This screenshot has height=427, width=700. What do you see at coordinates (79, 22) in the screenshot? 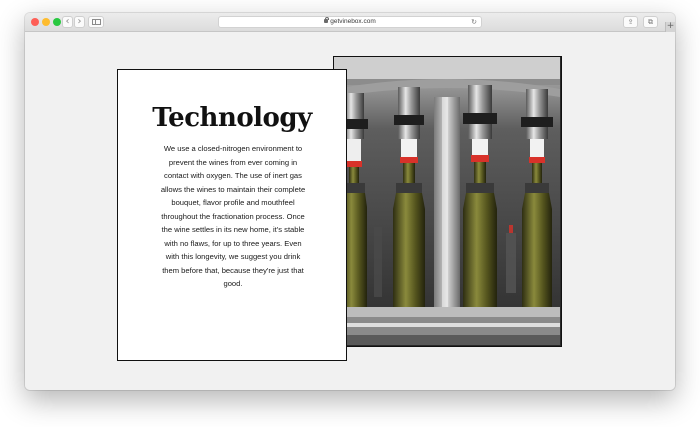
I see `forward-button: ›` at bounding box center [79, 22].